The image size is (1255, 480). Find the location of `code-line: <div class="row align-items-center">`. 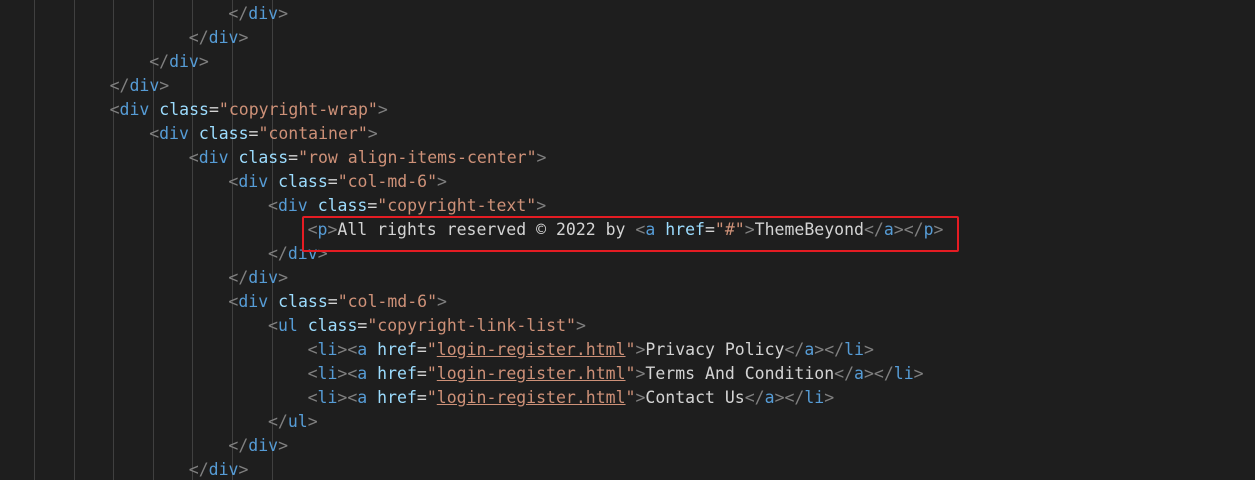

code-line: <div class="row align-items-center"> is located at coordinates (368, 158).